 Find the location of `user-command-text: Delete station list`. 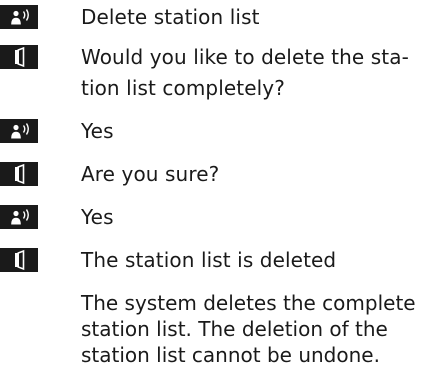

user-command-text: Delete station list is located at coordinates (170, 17).